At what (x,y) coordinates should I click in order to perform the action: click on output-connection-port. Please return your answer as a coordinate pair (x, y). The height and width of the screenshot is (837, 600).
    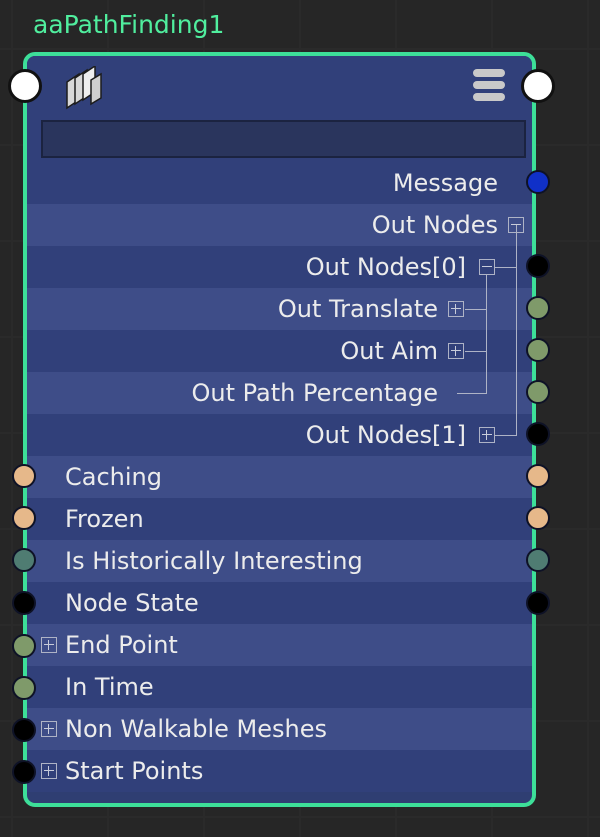
    Looking at the image, I should click on (538, 86).